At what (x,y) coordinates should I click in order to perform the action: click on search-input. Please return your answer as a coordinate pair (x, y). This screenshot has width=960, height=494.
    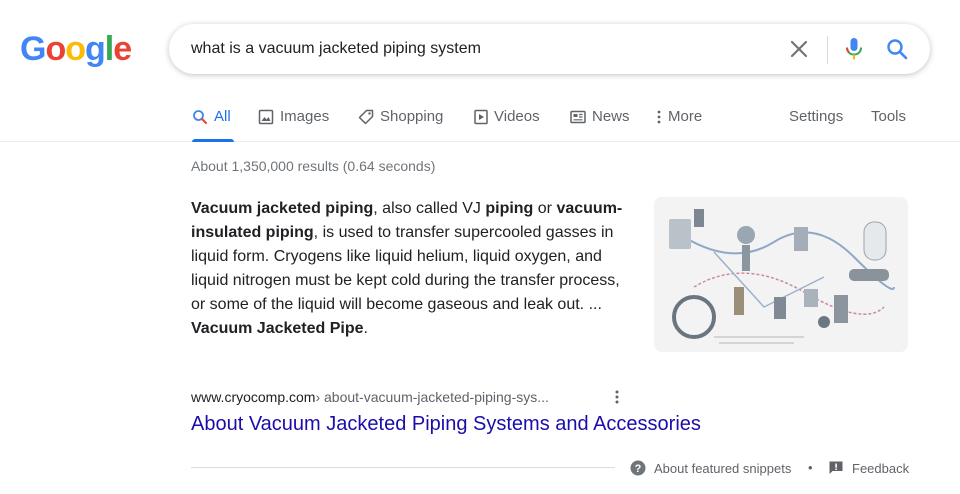
    Looking at the image, I should click on (486, 49).